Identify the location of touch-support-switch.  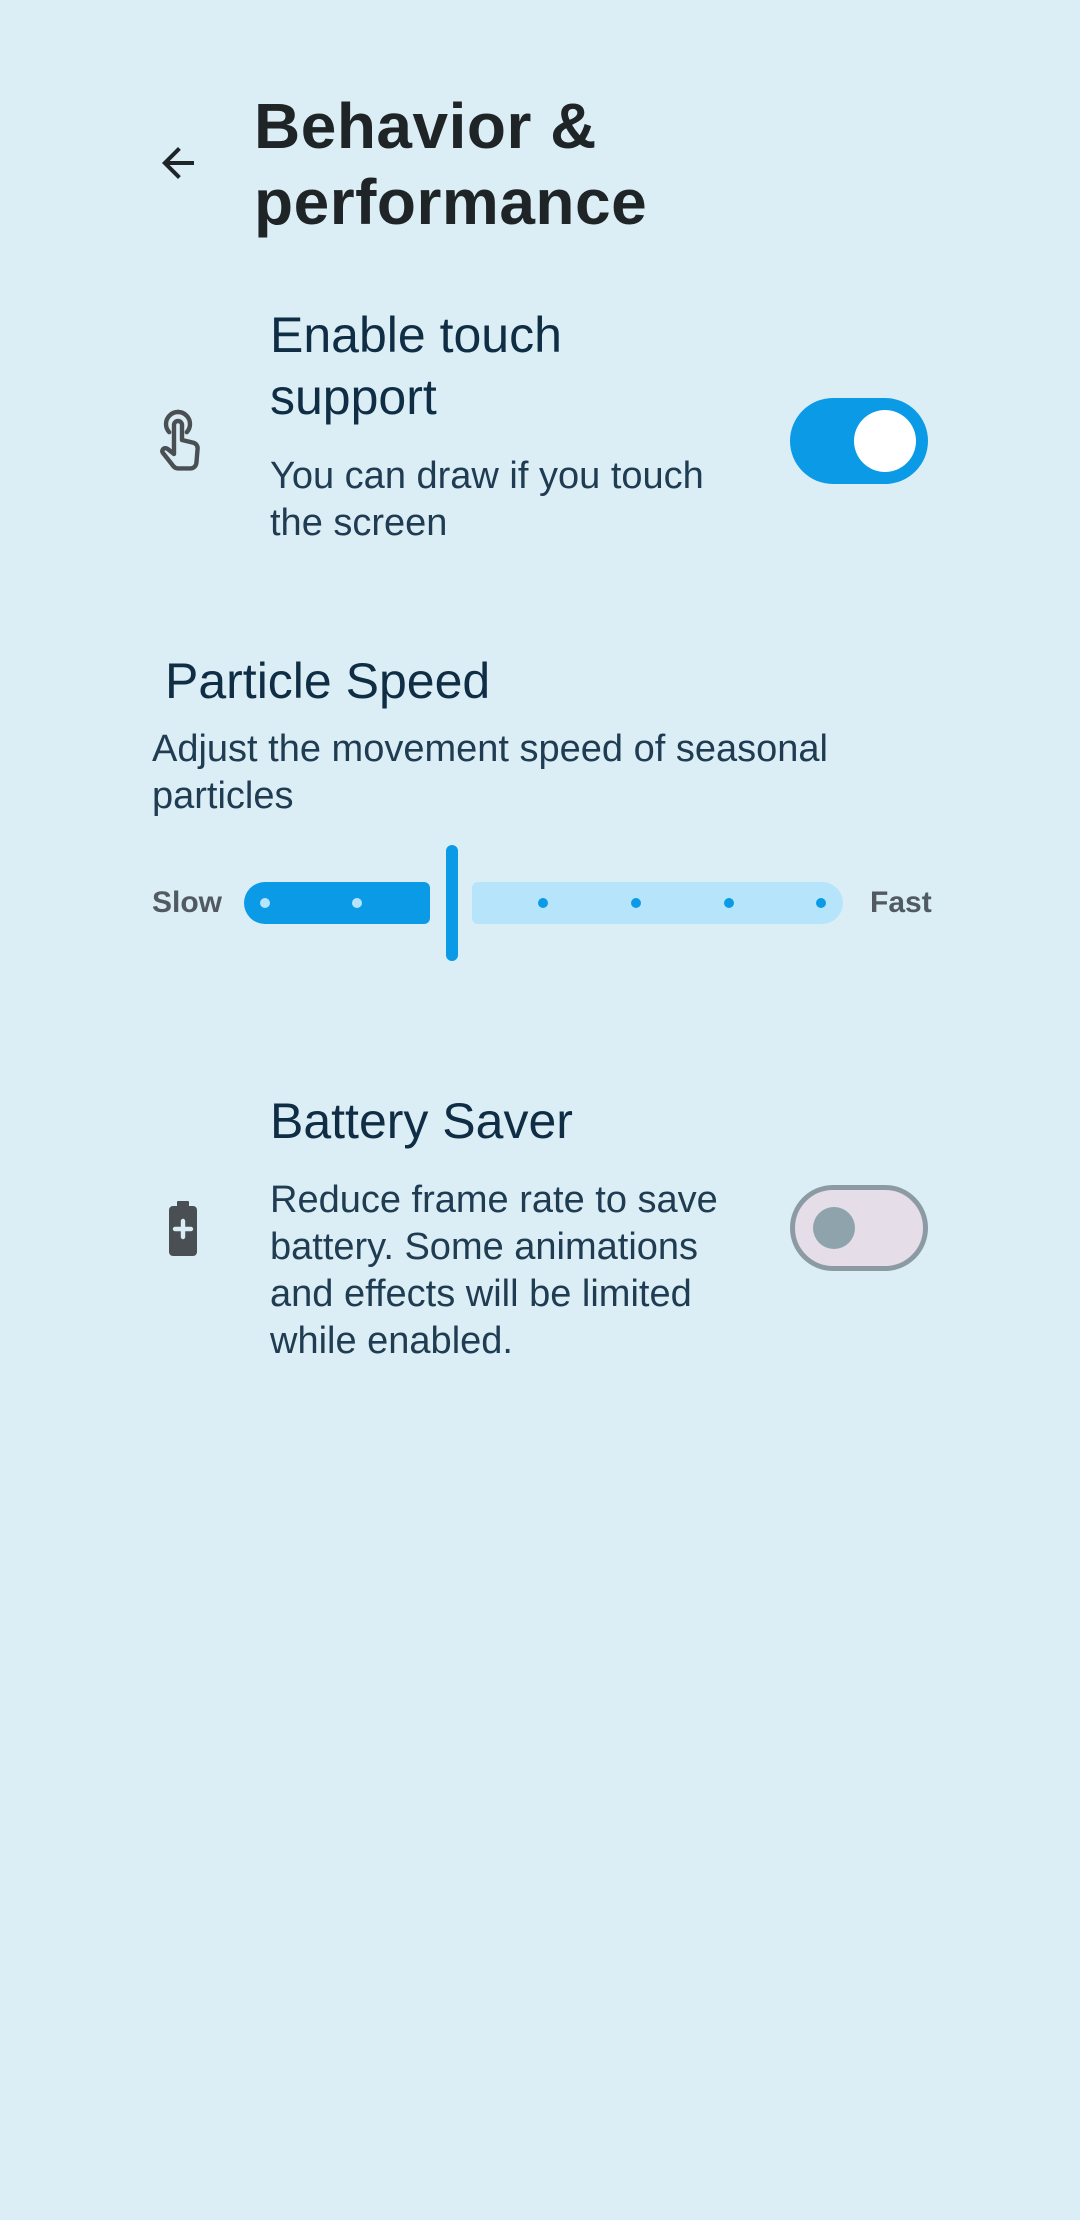
(859, 441).